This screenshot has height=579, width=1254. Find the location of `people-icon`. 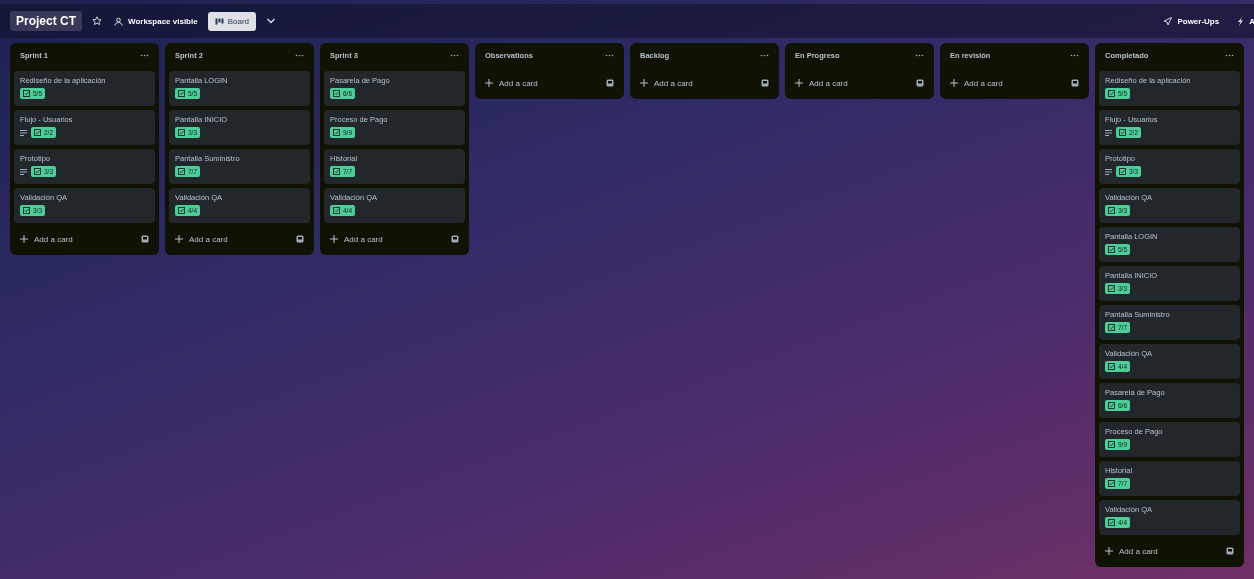

people-icon is located at coordinates (118, 21).